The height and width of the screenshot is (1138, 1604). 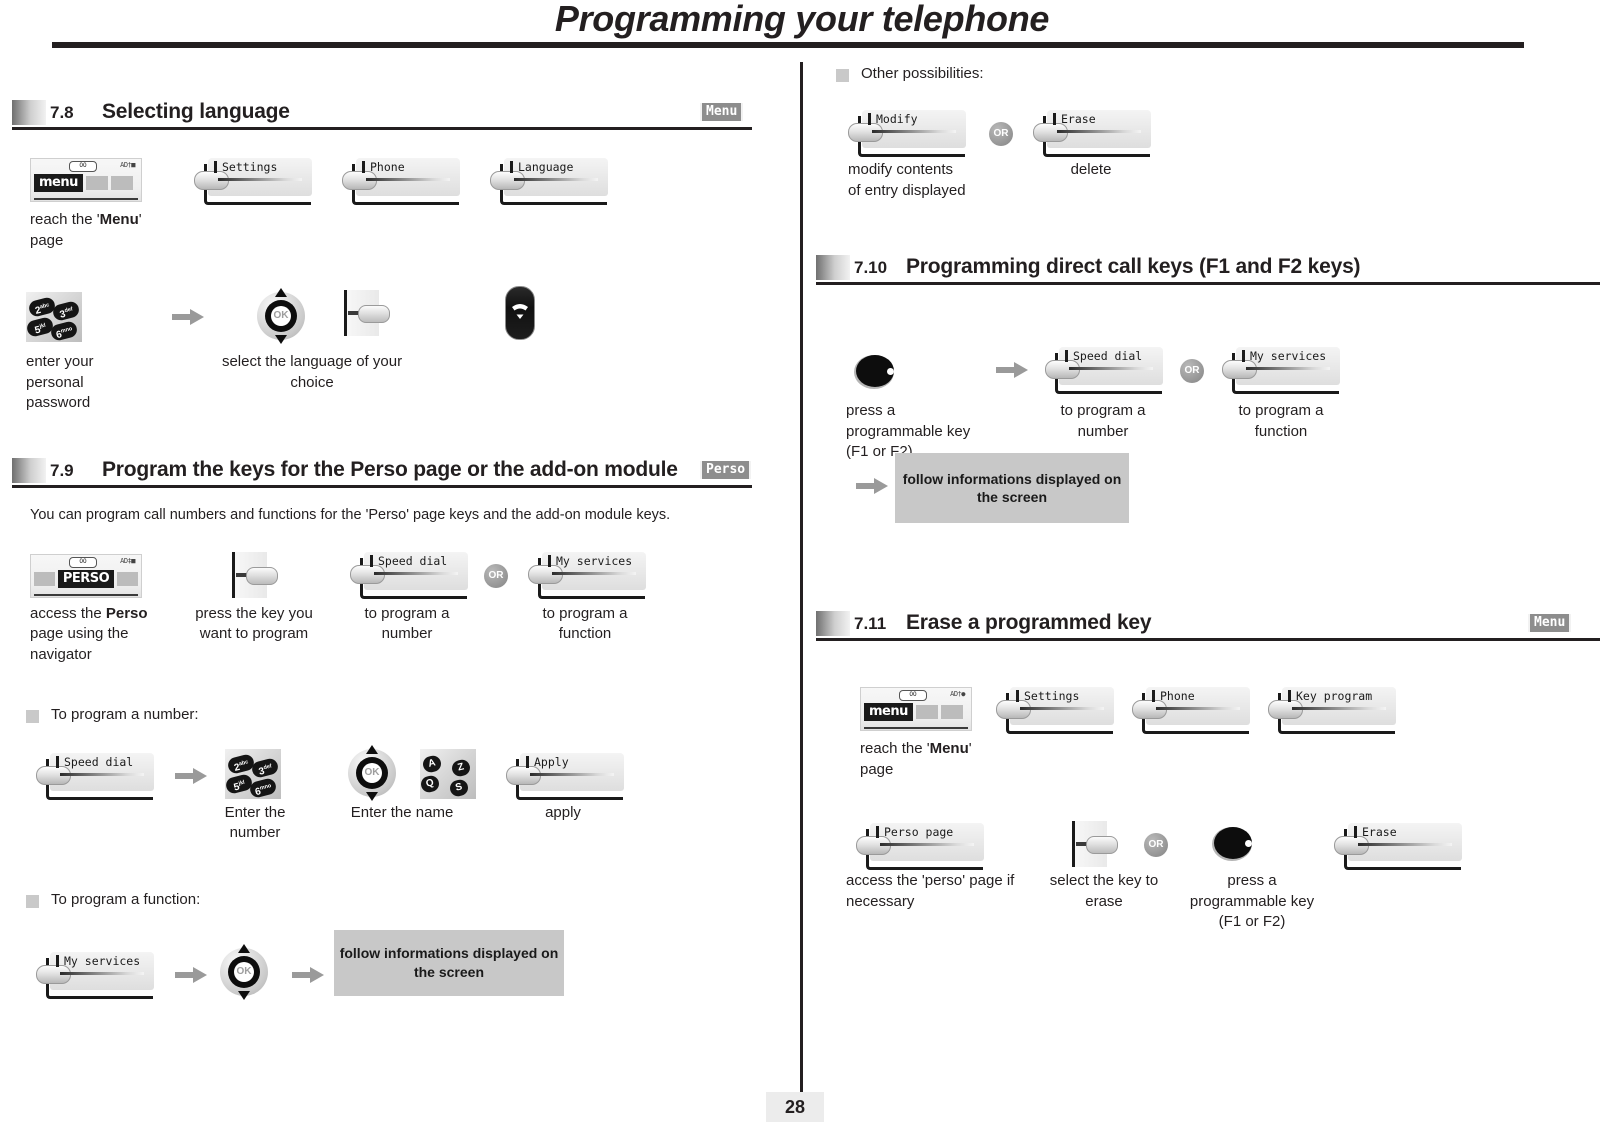 What do you see at coordinates (407, 623) in the screenshot?
I see `caption-program-number: to program a number` at bounding box center [407, 623].